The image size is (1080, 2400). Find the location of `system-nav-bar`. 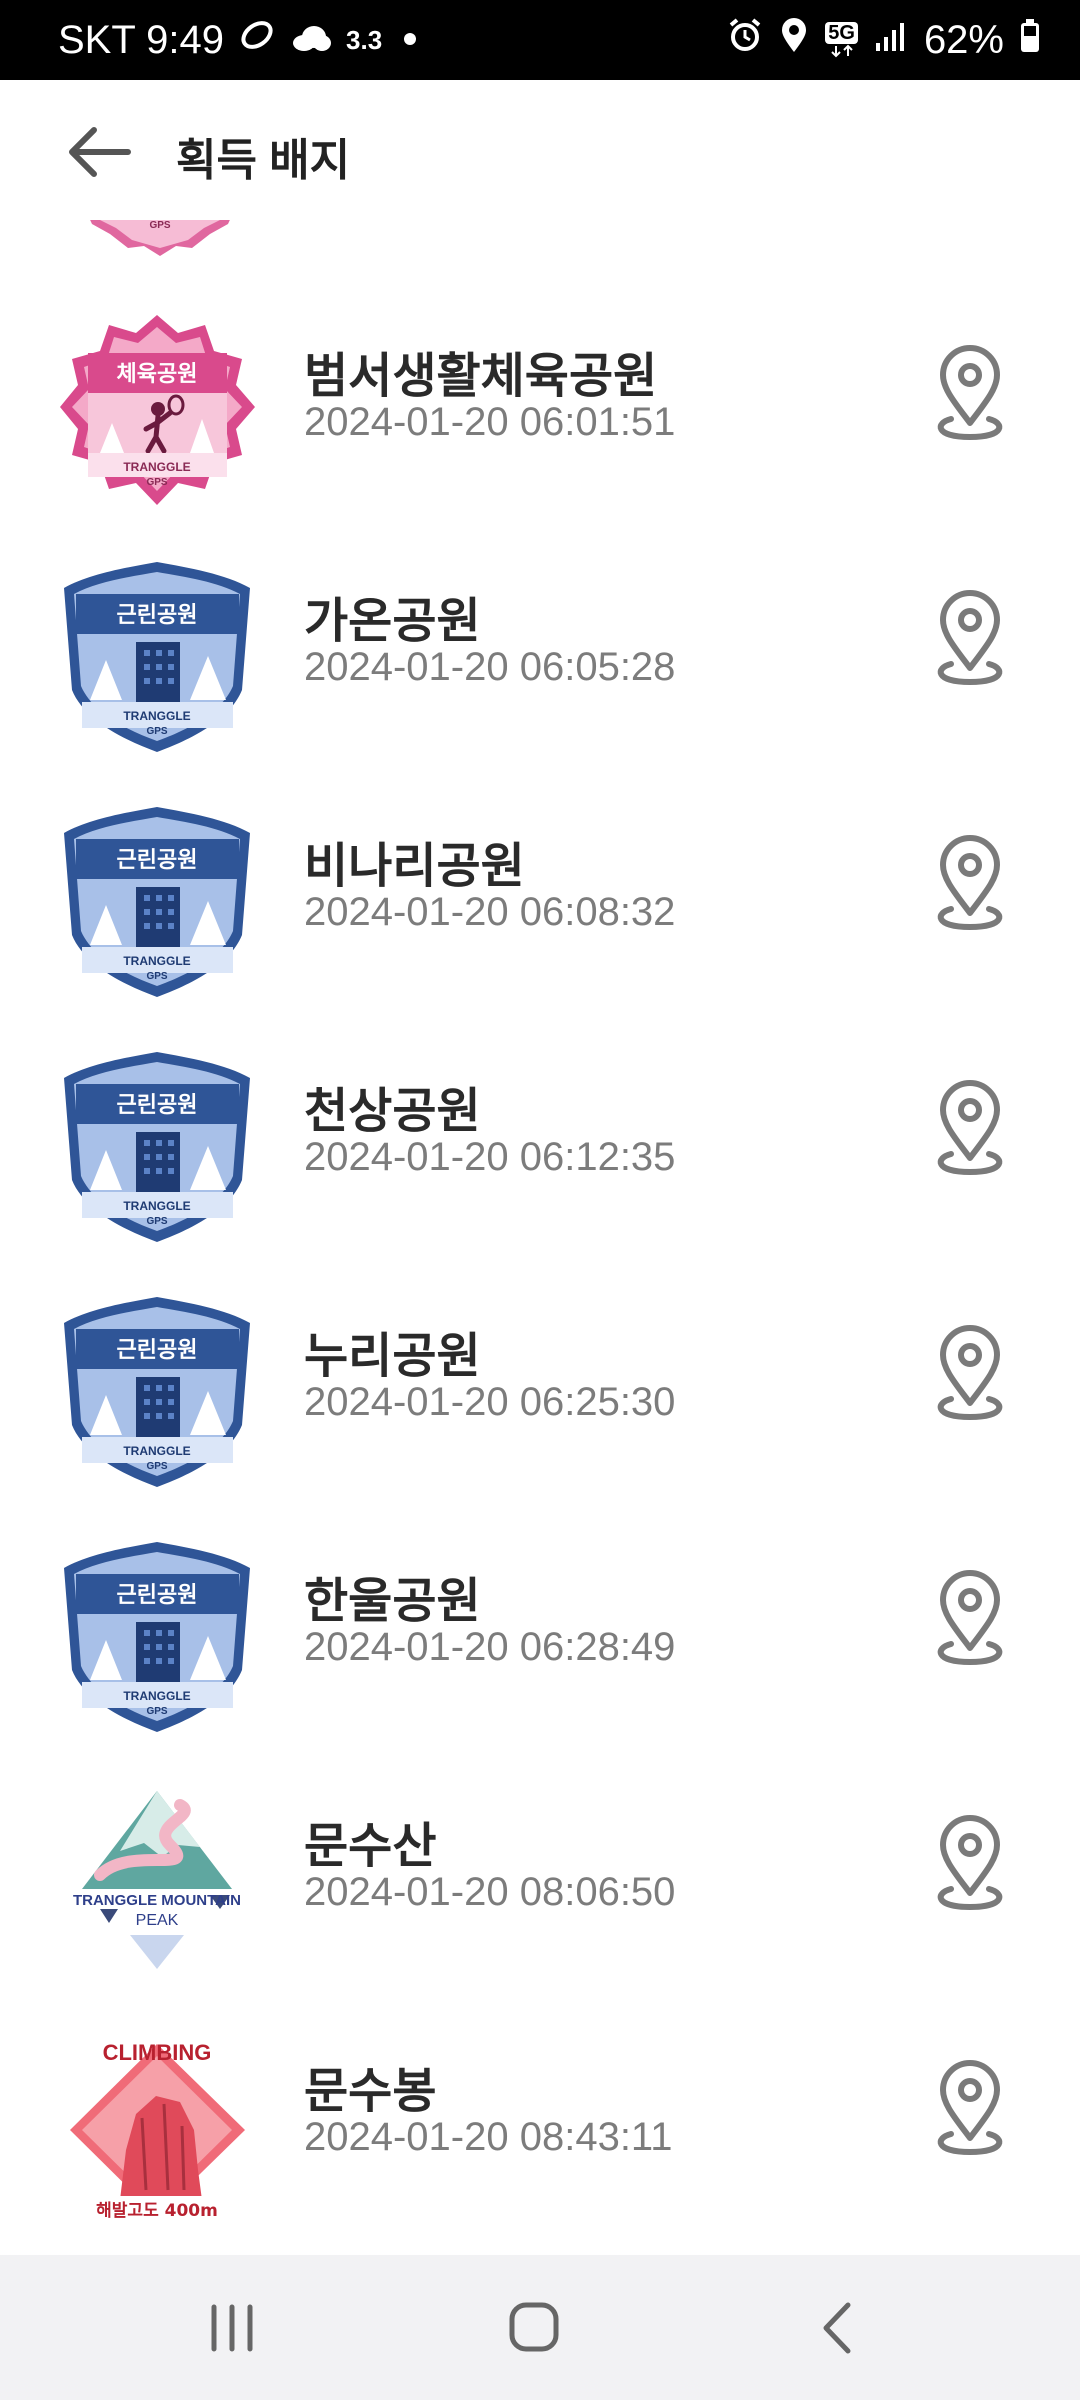

system-nav-bar is located at coordinates (540, 2327).